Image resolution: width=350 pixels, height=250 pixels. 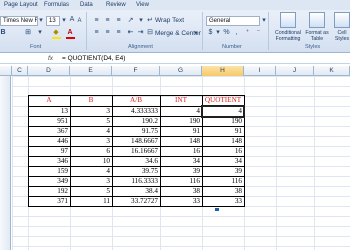 What do you see at coordinates (40, 33) in the screenshot?
I see `borders-dropdown-icon: ▾` at bounding box center [40, 33].